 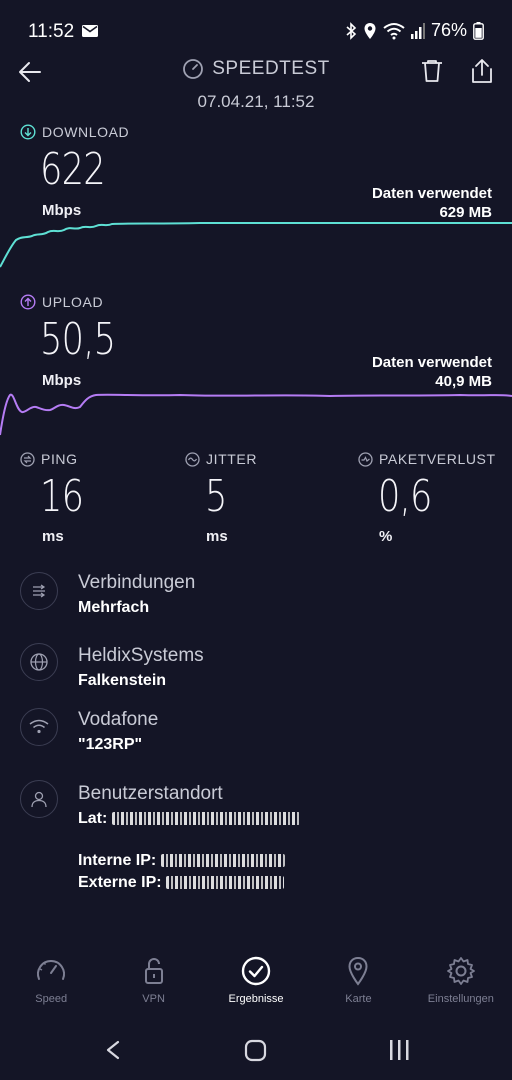 I want to click on status-icons: 76%, so click(x=414, y=30).